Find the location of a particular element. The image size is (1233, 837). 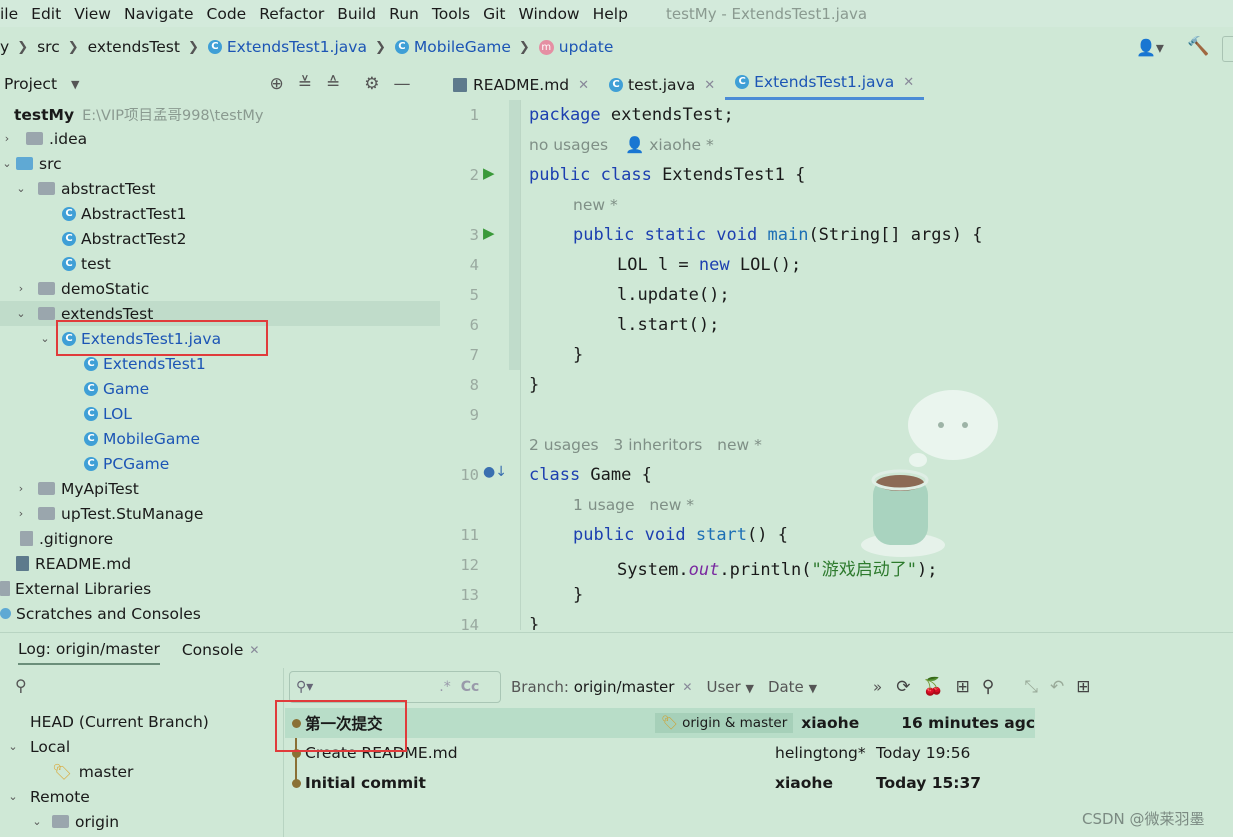

branch-group-local: ⌄ Local is located at coordinates (141, 746).